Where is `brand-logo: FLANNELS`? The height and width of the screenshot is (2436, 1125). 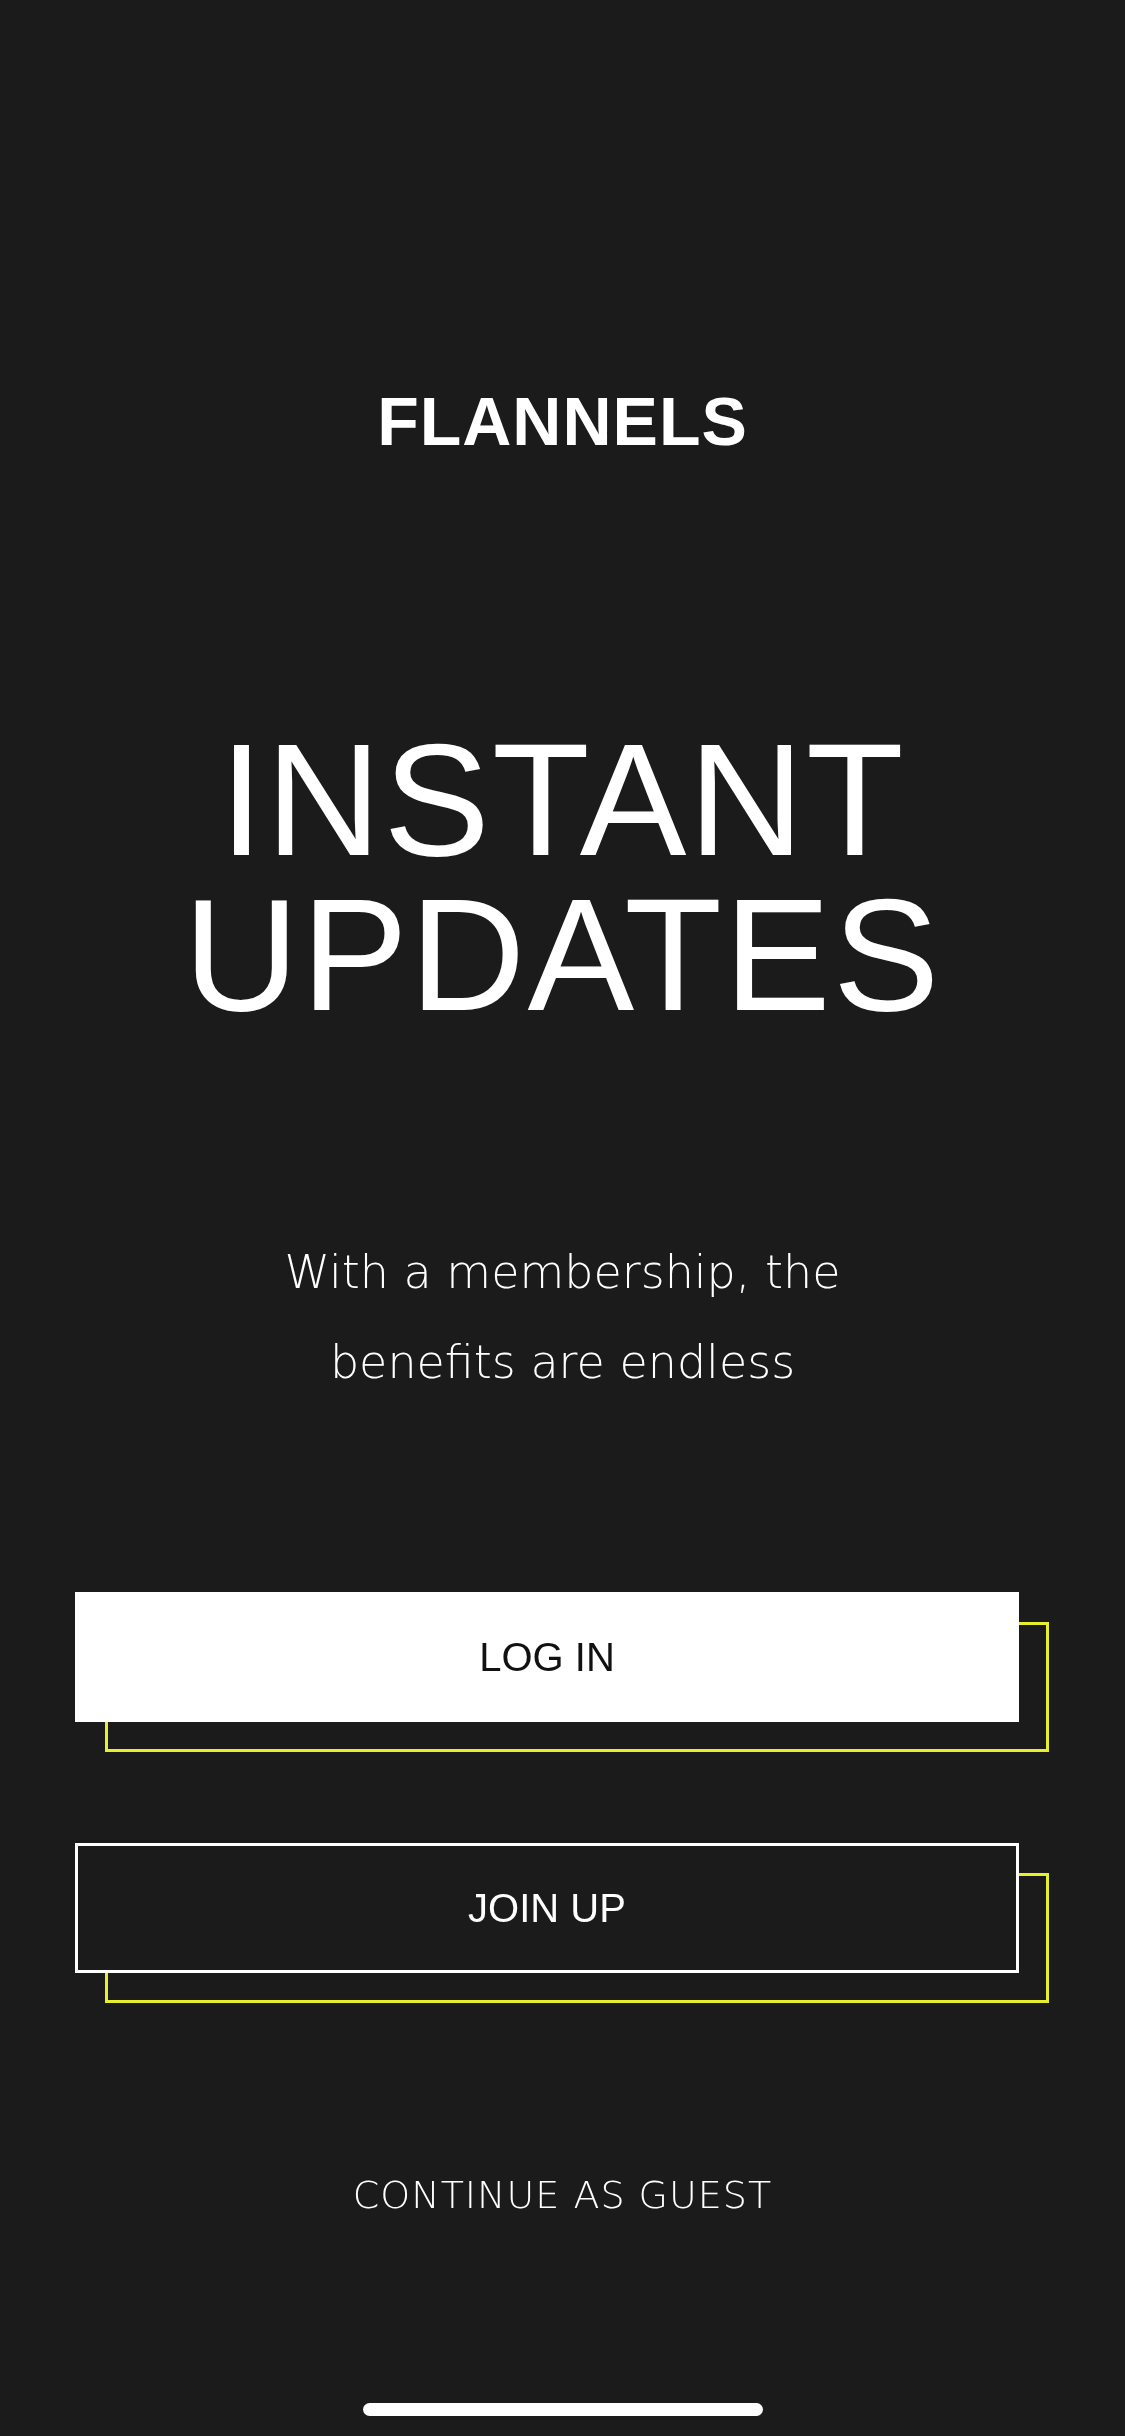
brand-logo: FLANNELS is located at coordinates (562, 421).